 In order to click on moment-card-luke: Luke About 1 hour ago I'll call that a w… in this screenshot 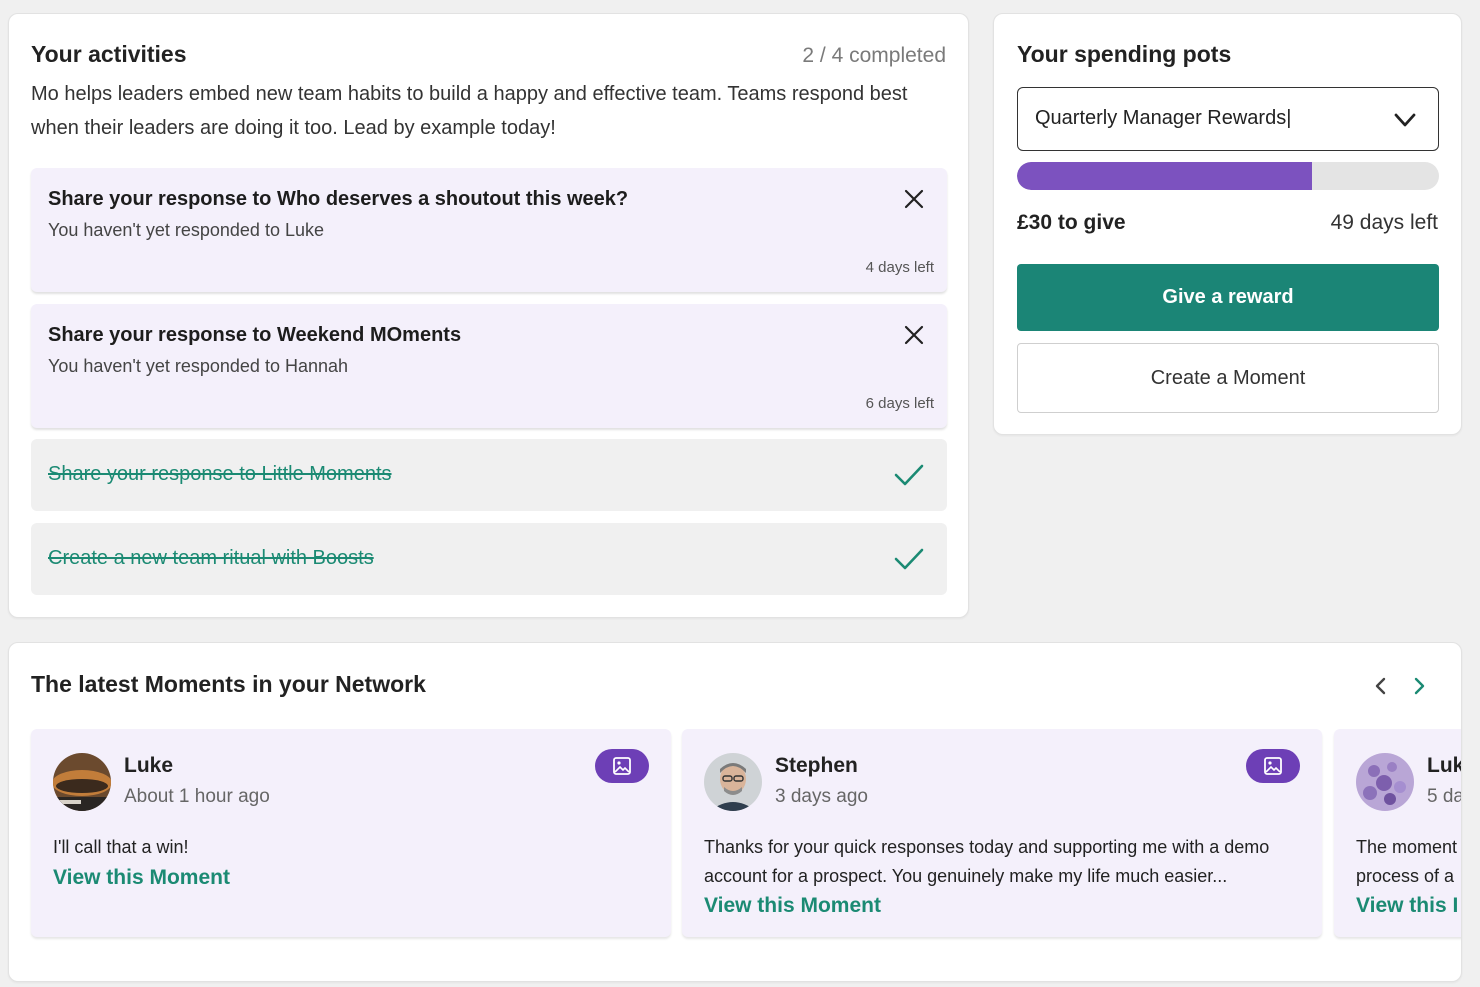, I will do `click(351, 833)`.